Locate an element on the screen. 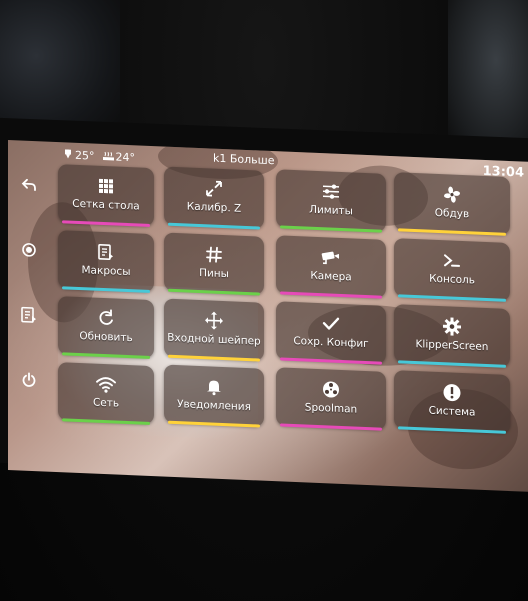 This screenshot has height=601, width=528. tile-label: Пины is located at coordinates (214, 274).